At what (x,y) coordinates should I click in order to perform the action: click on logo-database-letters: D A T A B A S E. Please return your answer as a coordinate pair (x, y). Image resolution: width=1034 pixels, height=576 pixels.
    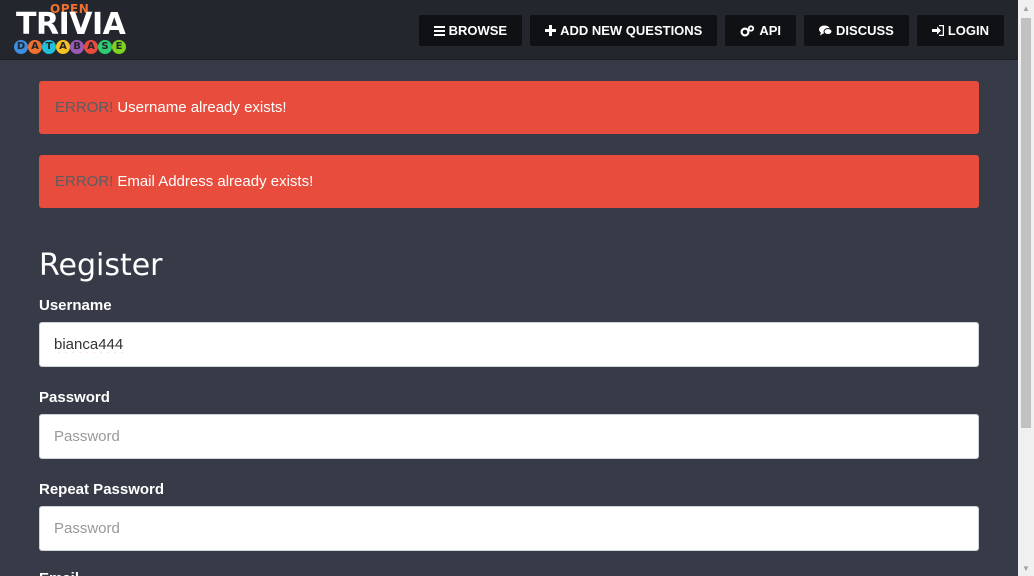
    Looking at the image, I should click on (70, 47).